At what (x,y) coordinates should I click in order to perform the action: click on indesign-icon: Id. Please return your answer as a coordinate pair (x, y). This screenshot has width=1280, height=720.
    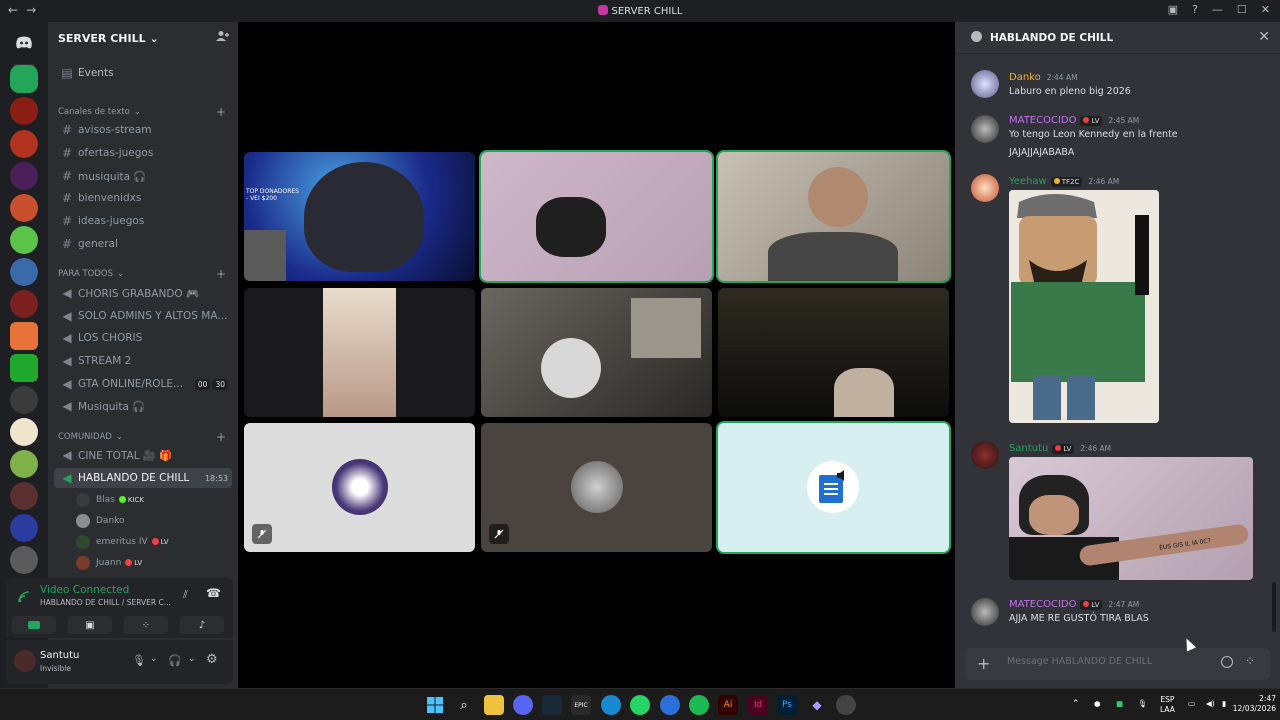
    Looking at the image, I should click on (758, 705).